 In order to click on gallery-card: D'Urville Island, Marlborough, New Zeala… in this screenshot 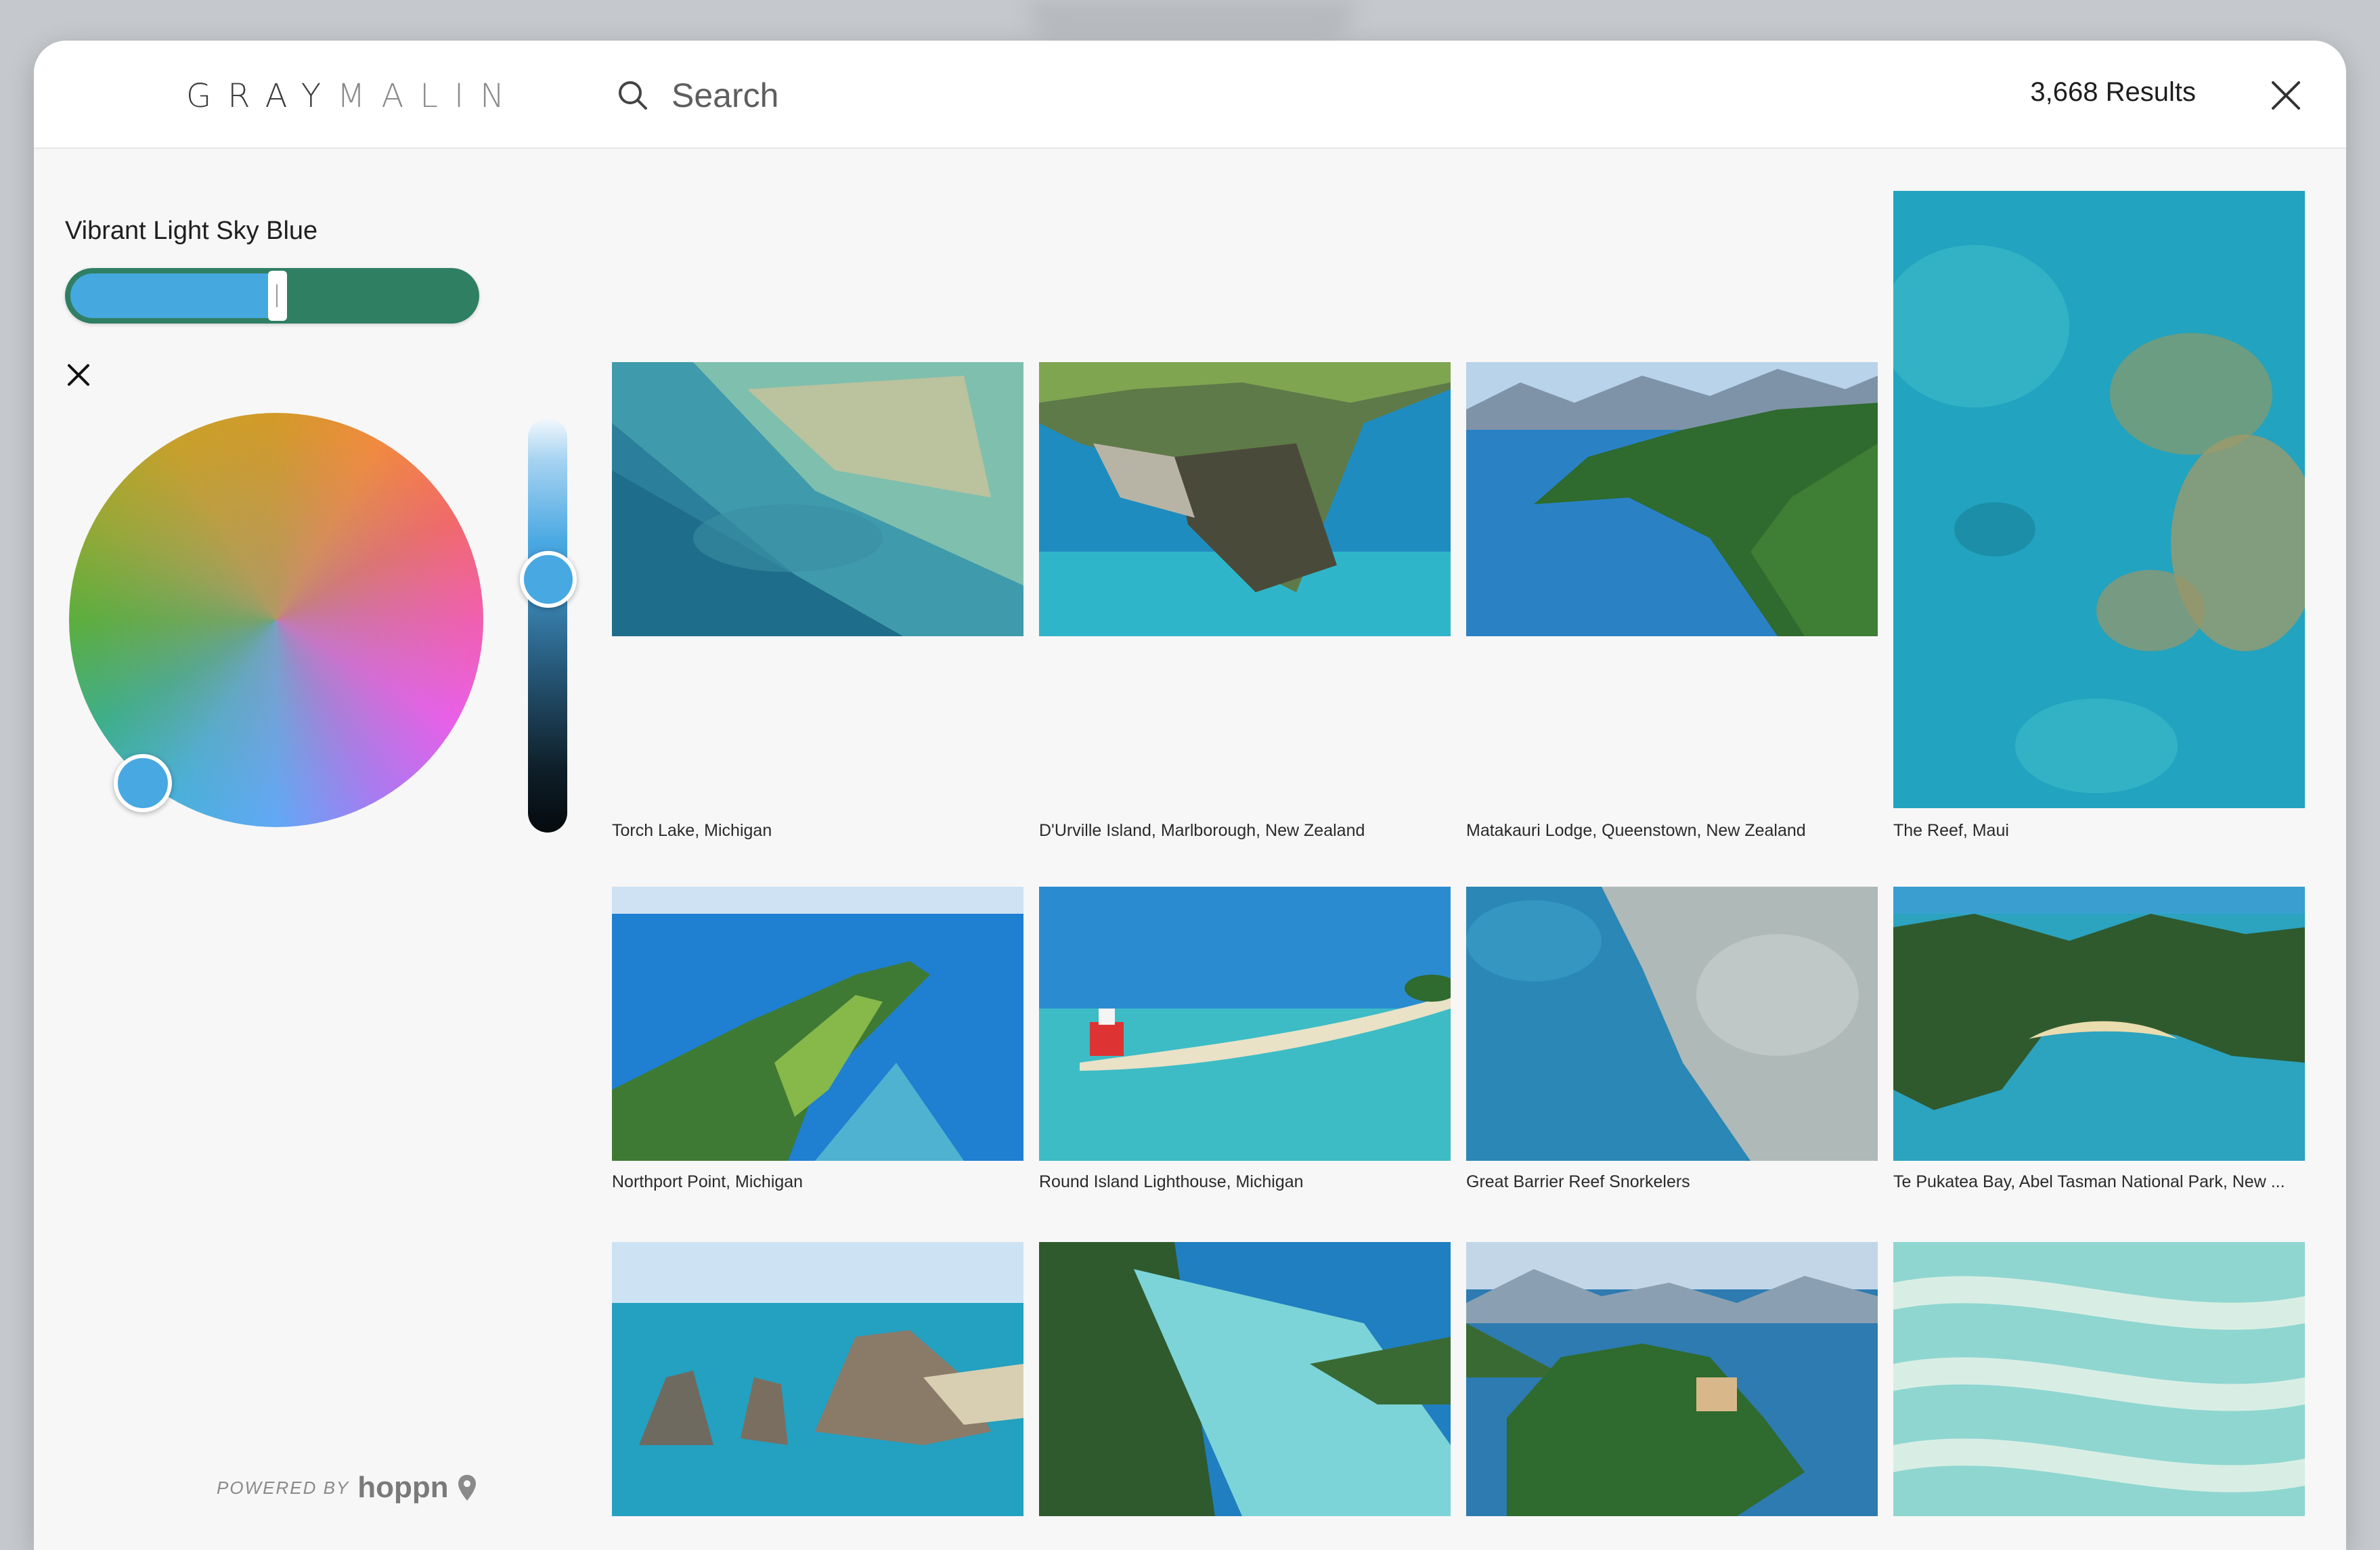, I will do `click(1245, 601)`.